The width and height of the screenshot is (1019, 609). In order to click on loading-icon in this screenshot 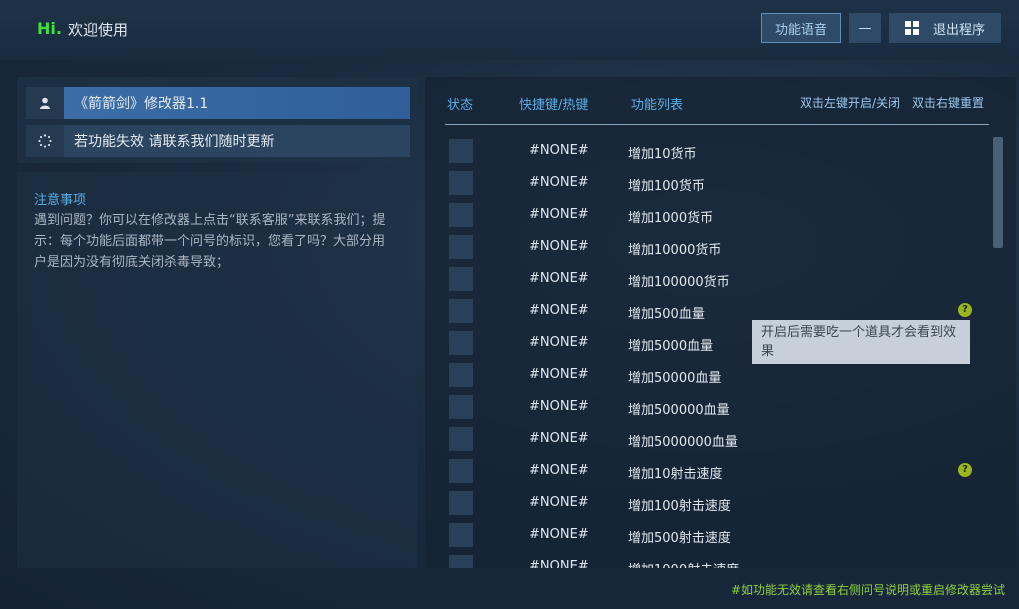, I will do `click(45, 141)`.